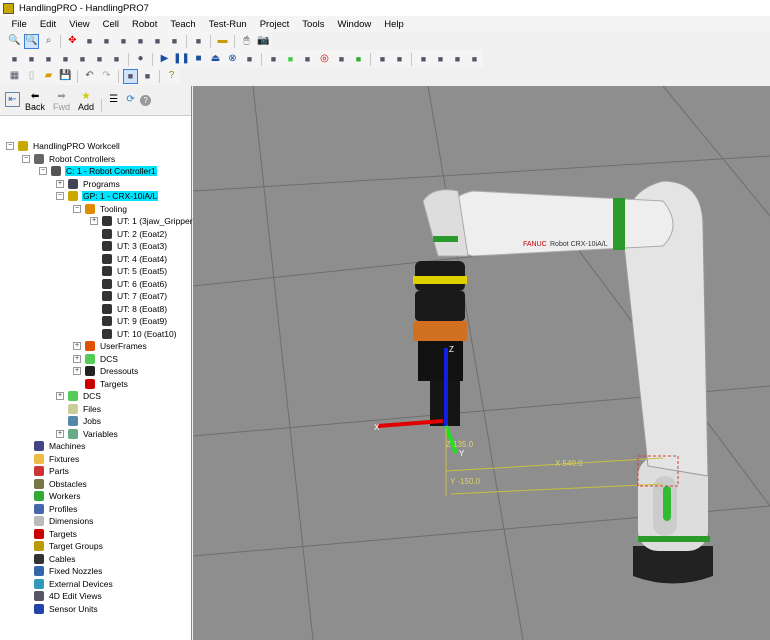 The image size is (770, 640). I want to click on place-icon: ■, so click(48, 59).